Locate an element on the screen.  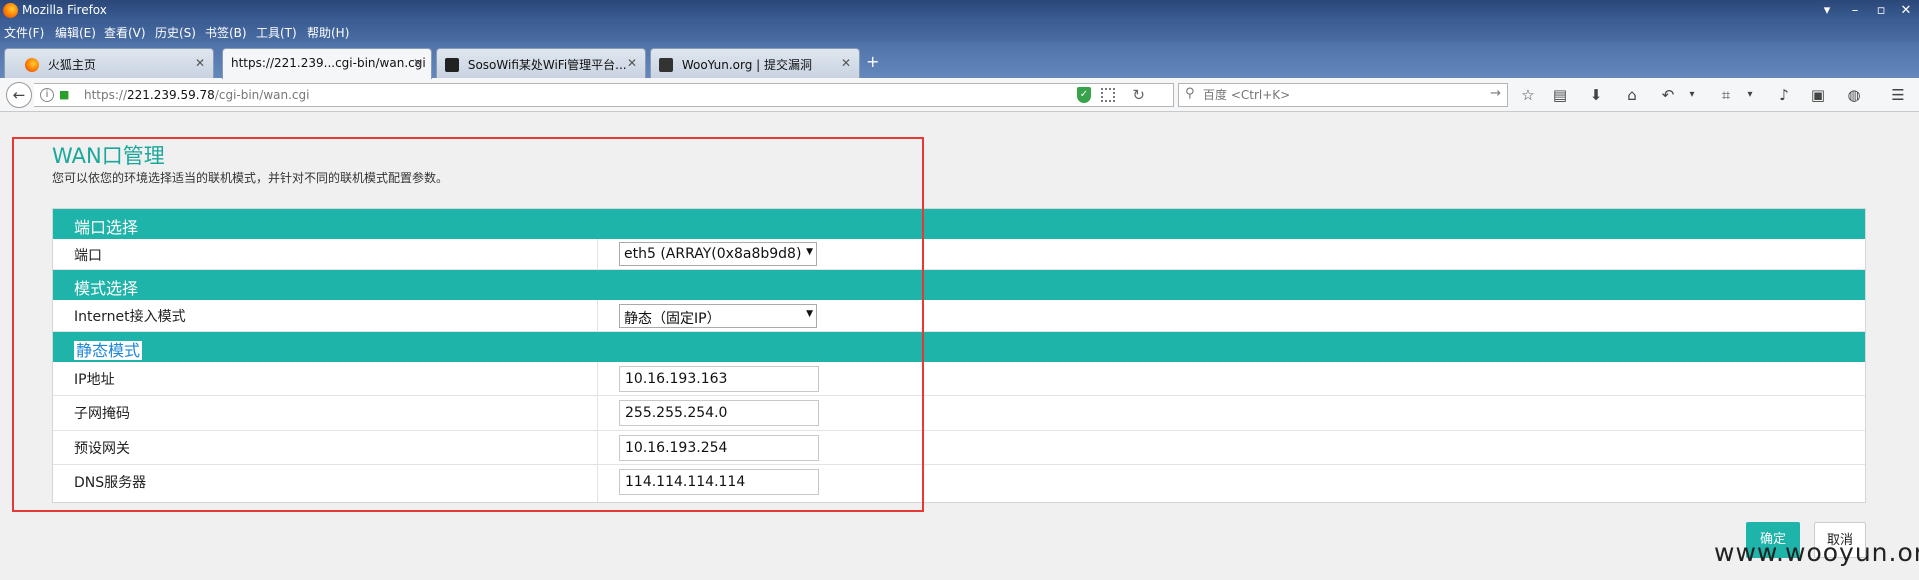
watermark-text: www.wooyun.org is located at coordinates (1816, 552).